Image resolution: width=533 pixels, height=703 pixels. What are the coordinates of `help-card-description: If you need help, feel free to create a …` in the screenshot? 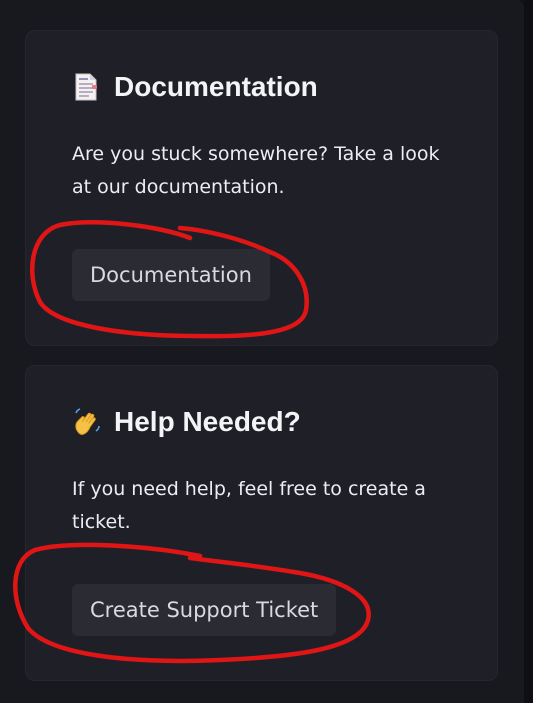 It's located at (249, 505).